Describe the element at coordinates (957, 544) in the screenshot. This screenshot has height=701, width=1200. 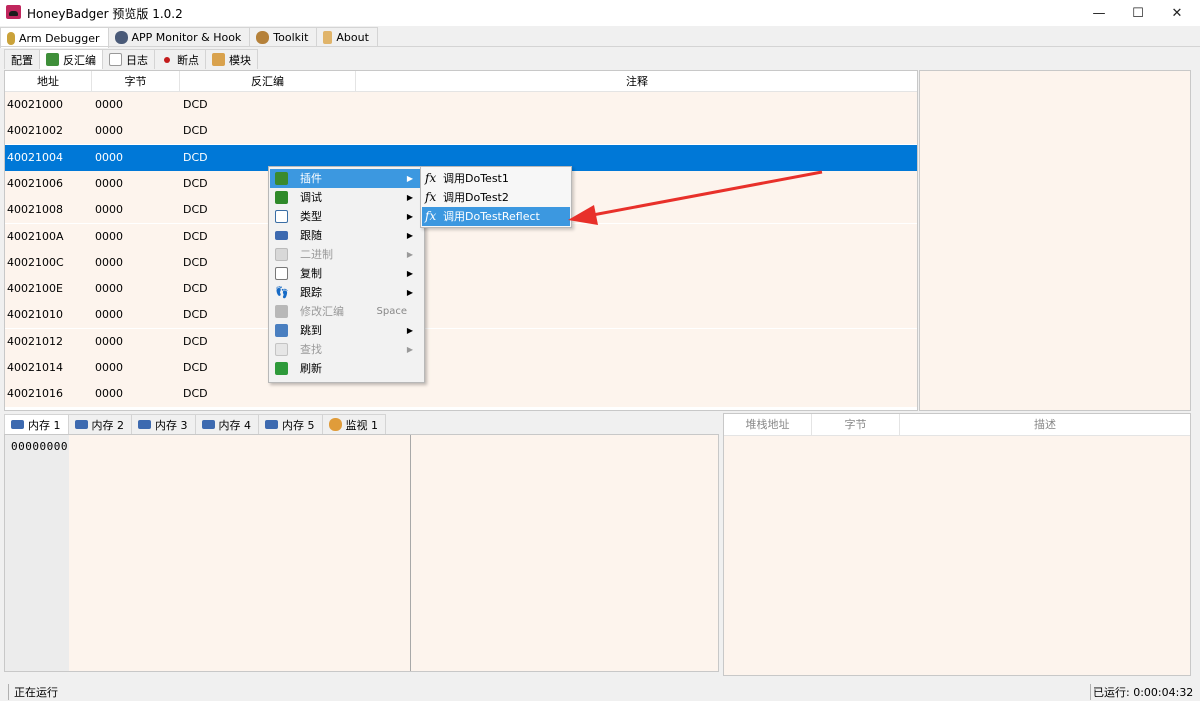
I see `stack-view: 堆栈地址 字节 描述` at that location.